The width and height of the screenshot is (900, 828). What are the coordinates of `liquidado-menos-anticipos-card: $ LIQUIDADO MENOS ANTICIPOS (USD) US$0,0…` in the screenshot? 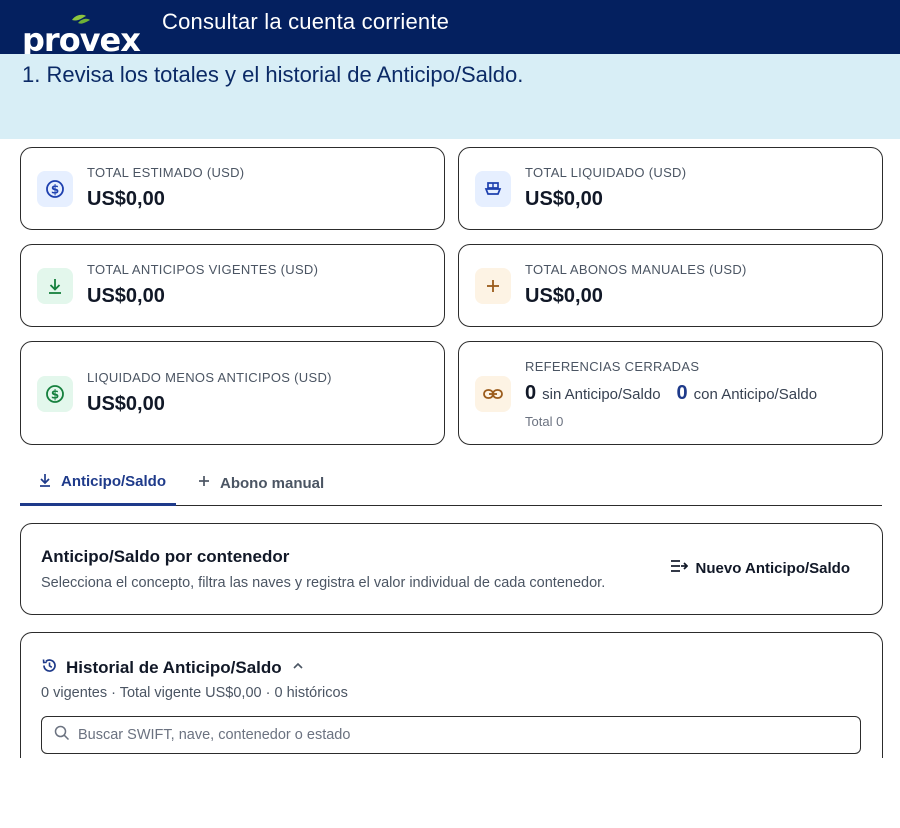 It's located at (232, 393).